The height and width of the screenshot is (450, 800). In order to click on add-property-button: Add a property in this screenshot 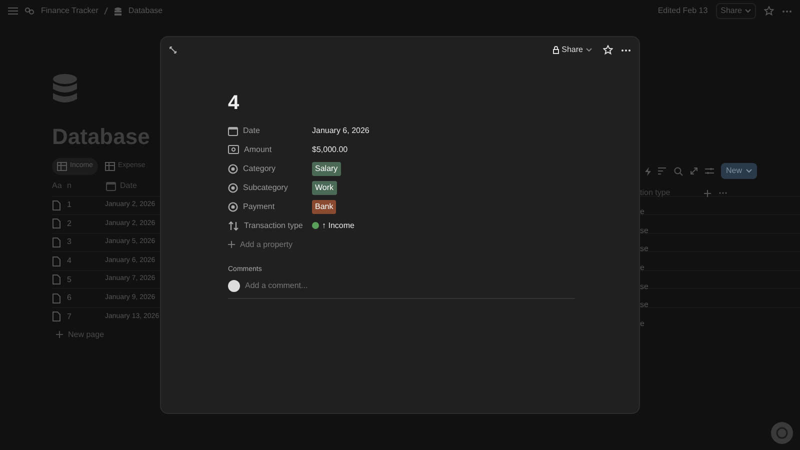, I will do `click(401, 244)`.